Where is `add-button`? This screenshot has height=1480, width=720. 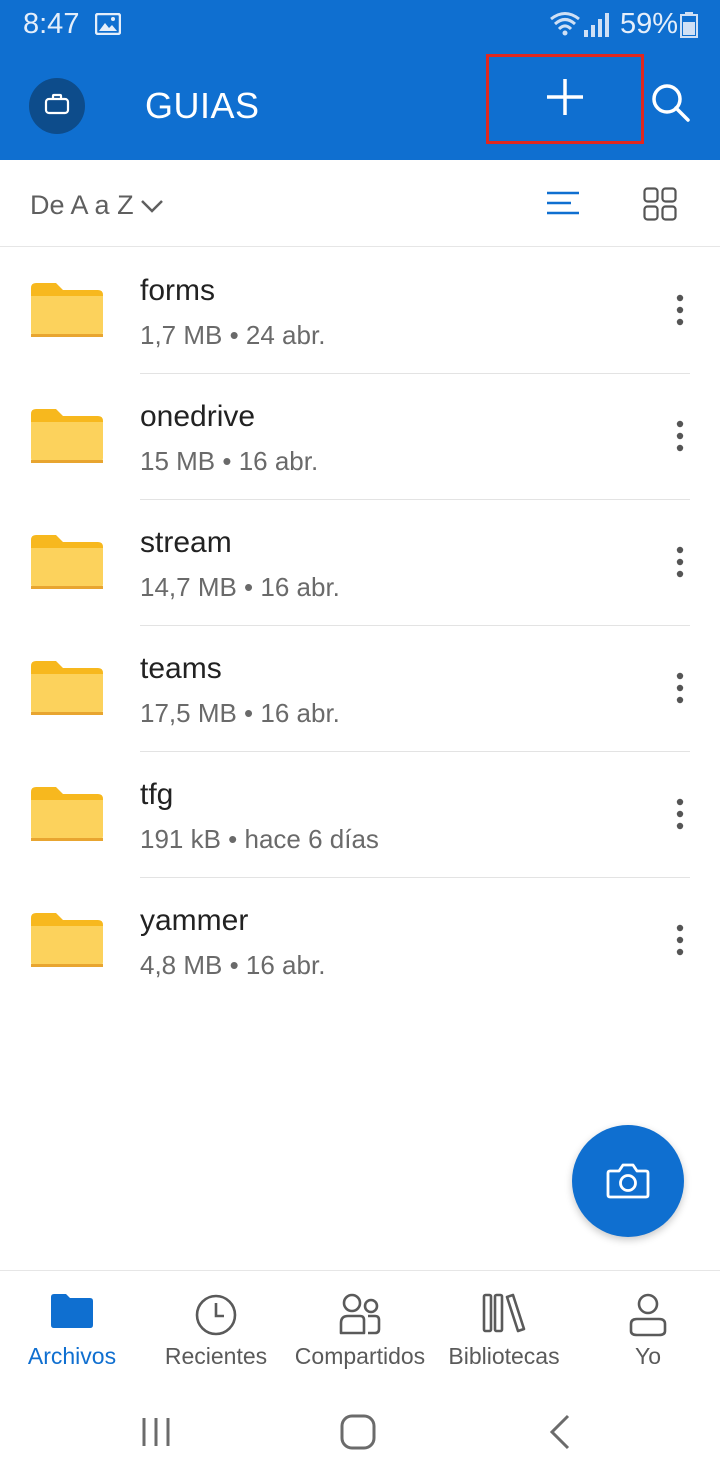 add-button is located at coordinates (565, 99).